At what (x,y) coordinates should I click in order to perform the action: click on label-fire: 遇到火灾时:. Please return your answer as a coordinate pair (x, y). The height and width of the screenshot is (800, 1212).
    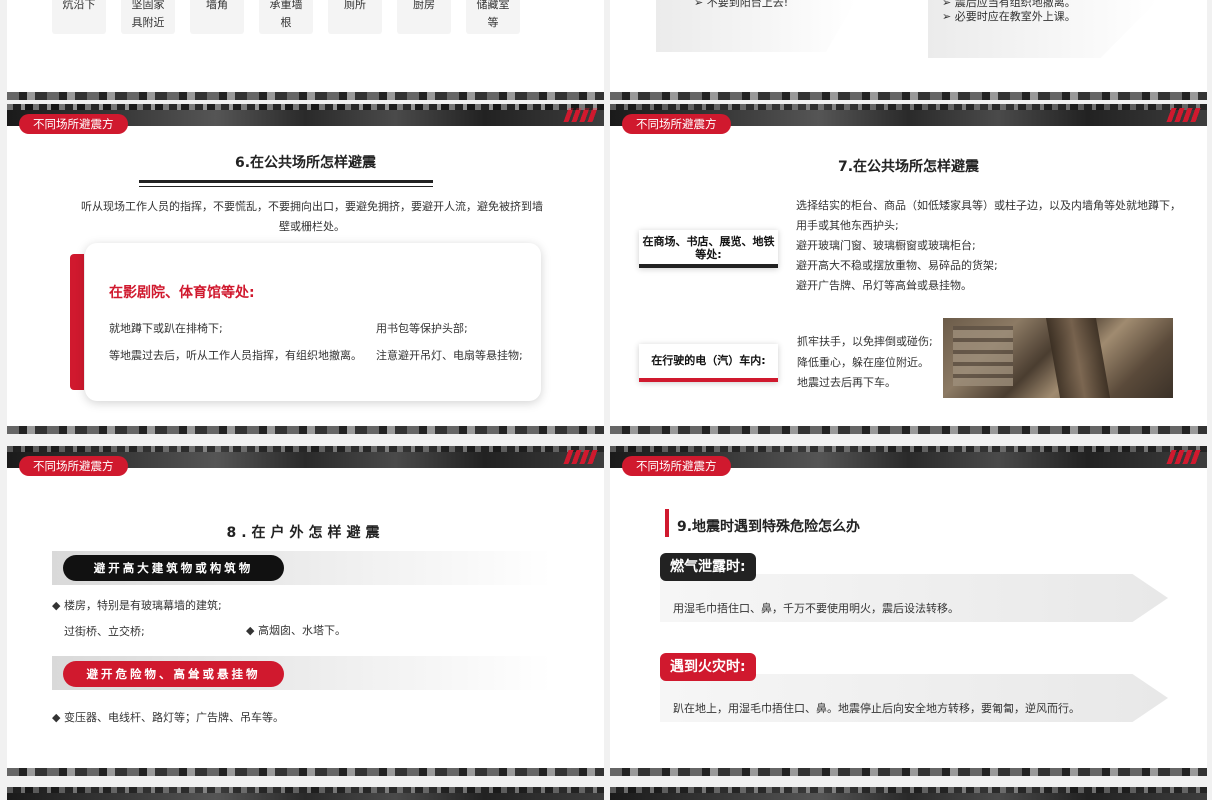
    Looking at the image, I should click on (708, 667).